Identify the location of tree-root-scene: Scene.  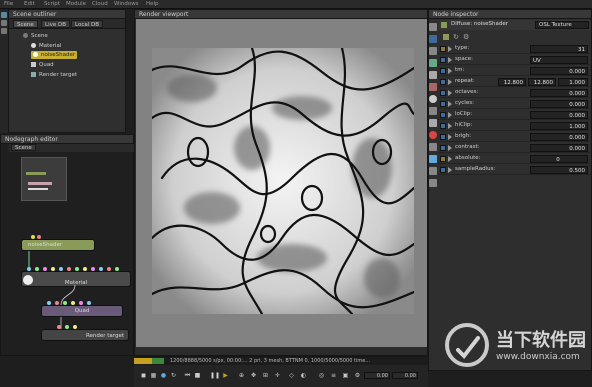
(35, 36).